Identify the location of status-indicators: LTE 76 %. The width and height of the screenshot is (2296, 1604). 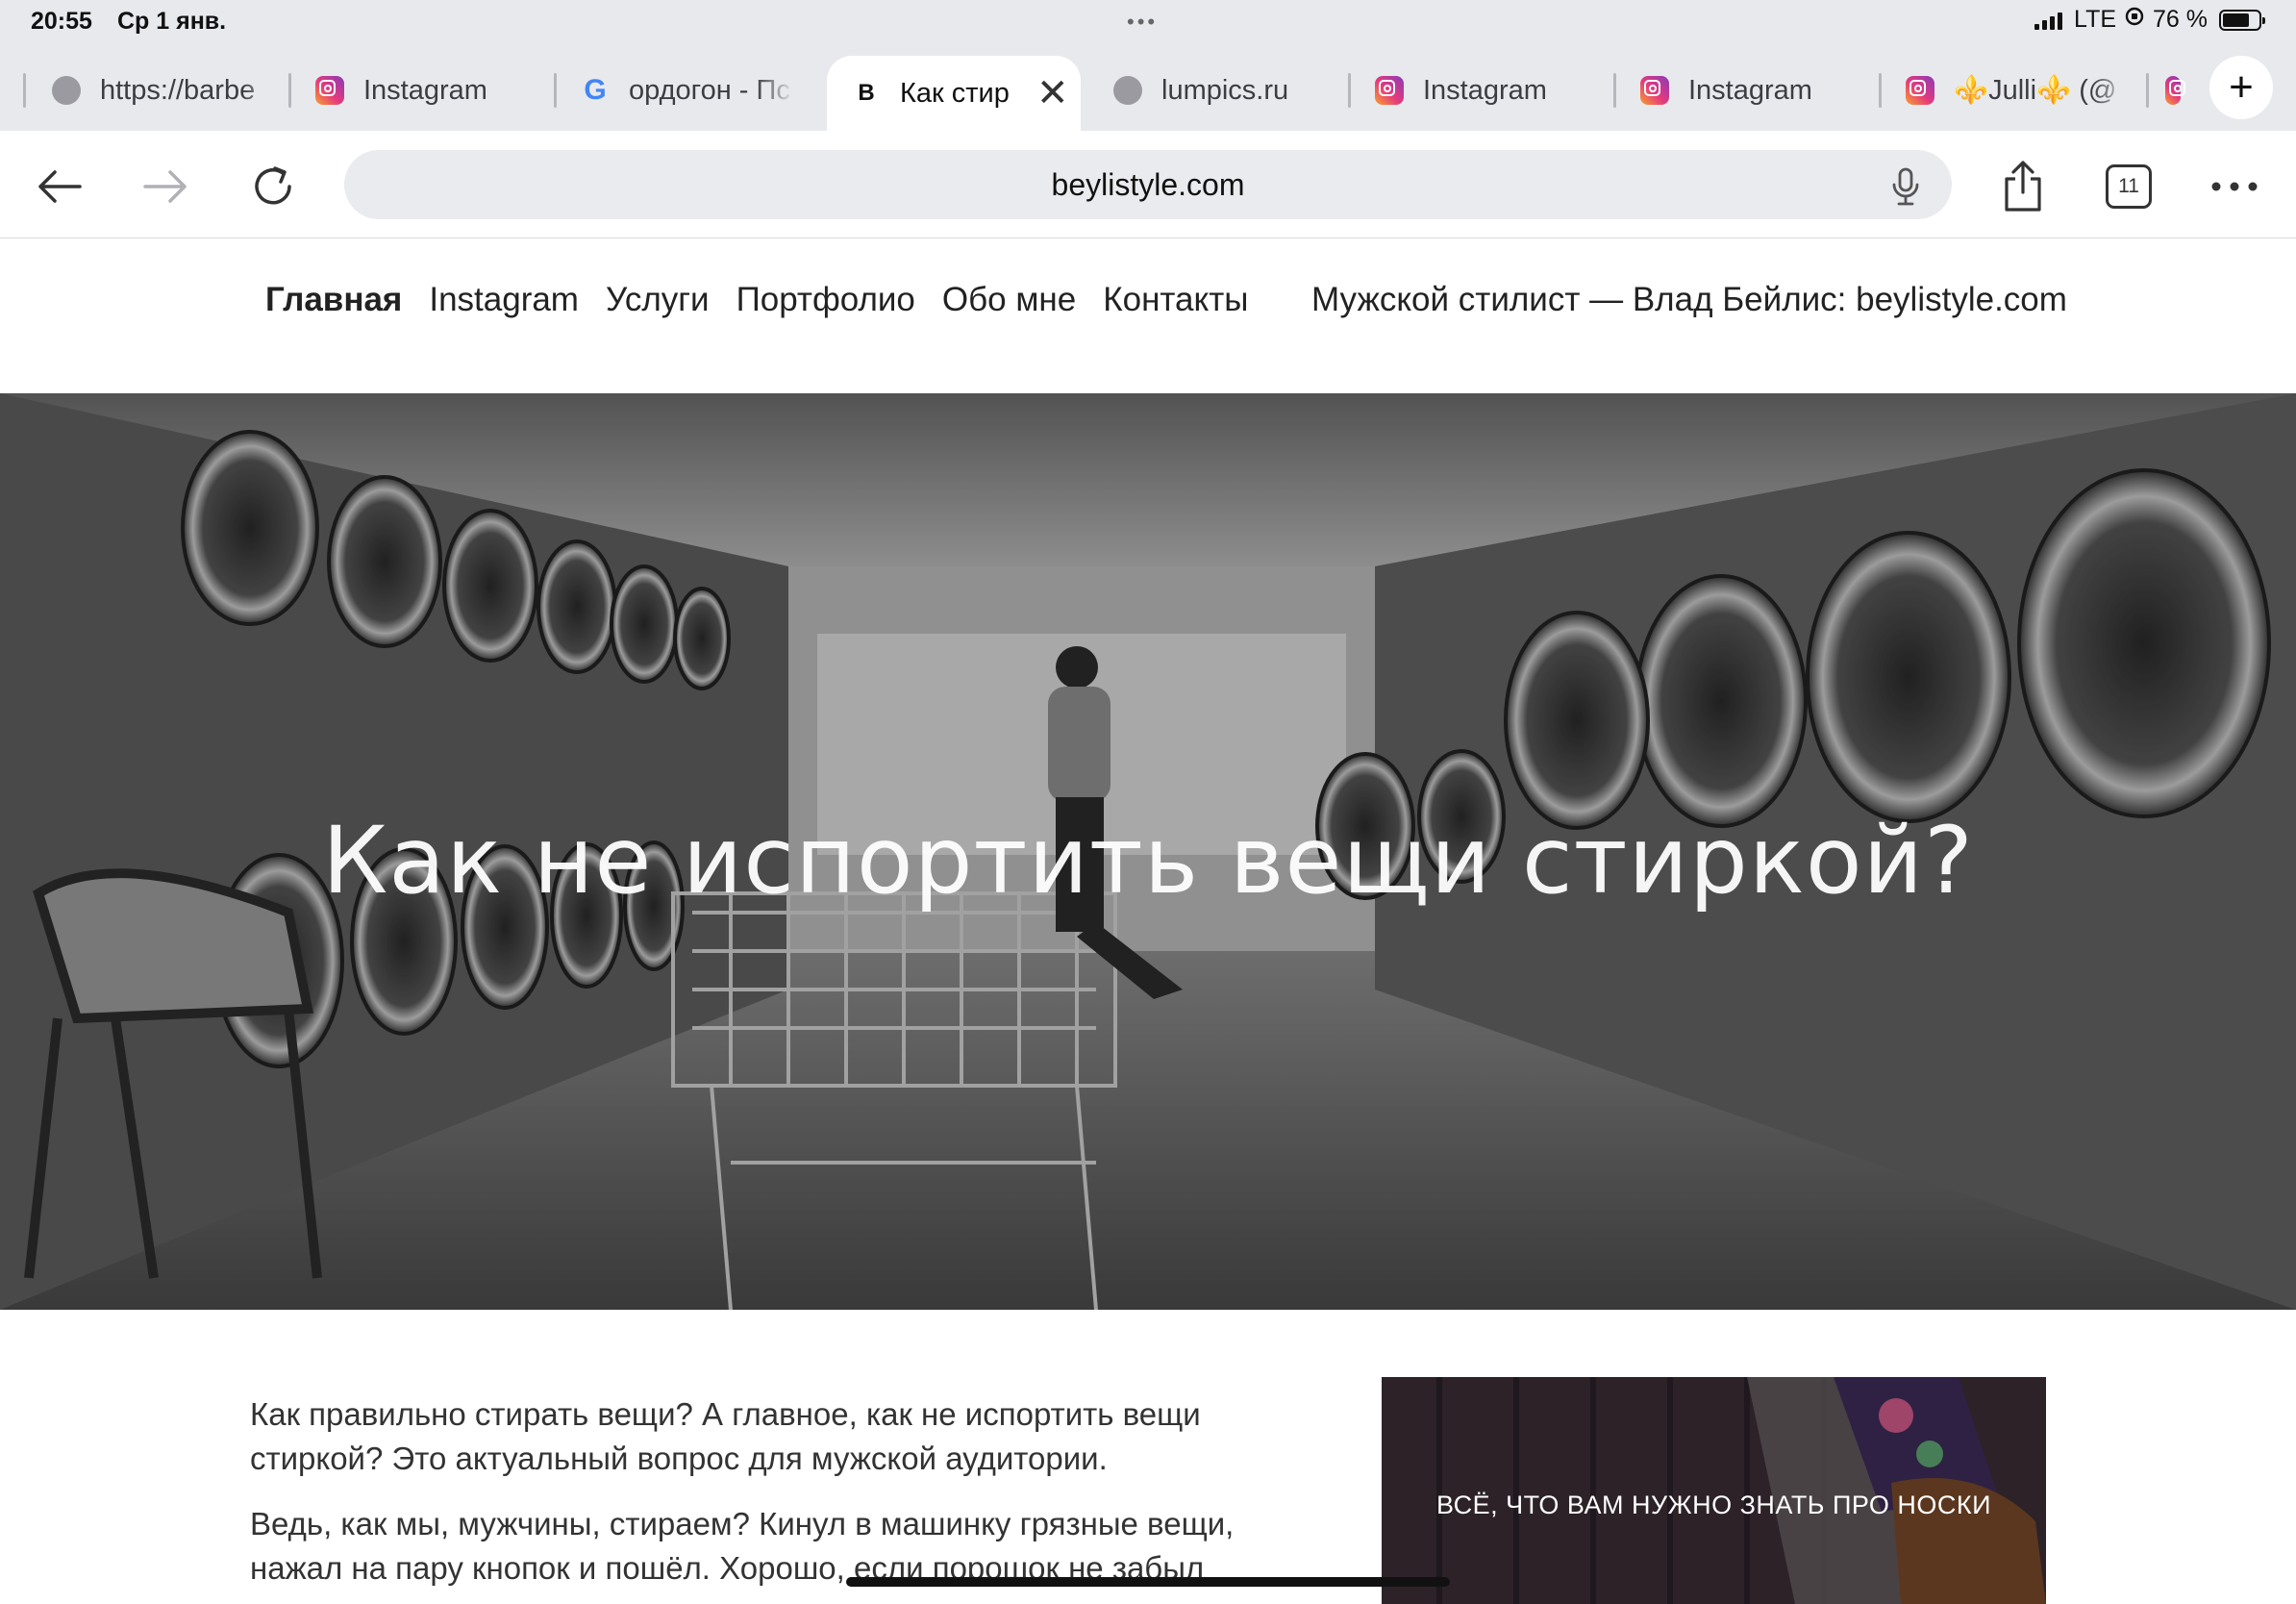
(2149, 20).